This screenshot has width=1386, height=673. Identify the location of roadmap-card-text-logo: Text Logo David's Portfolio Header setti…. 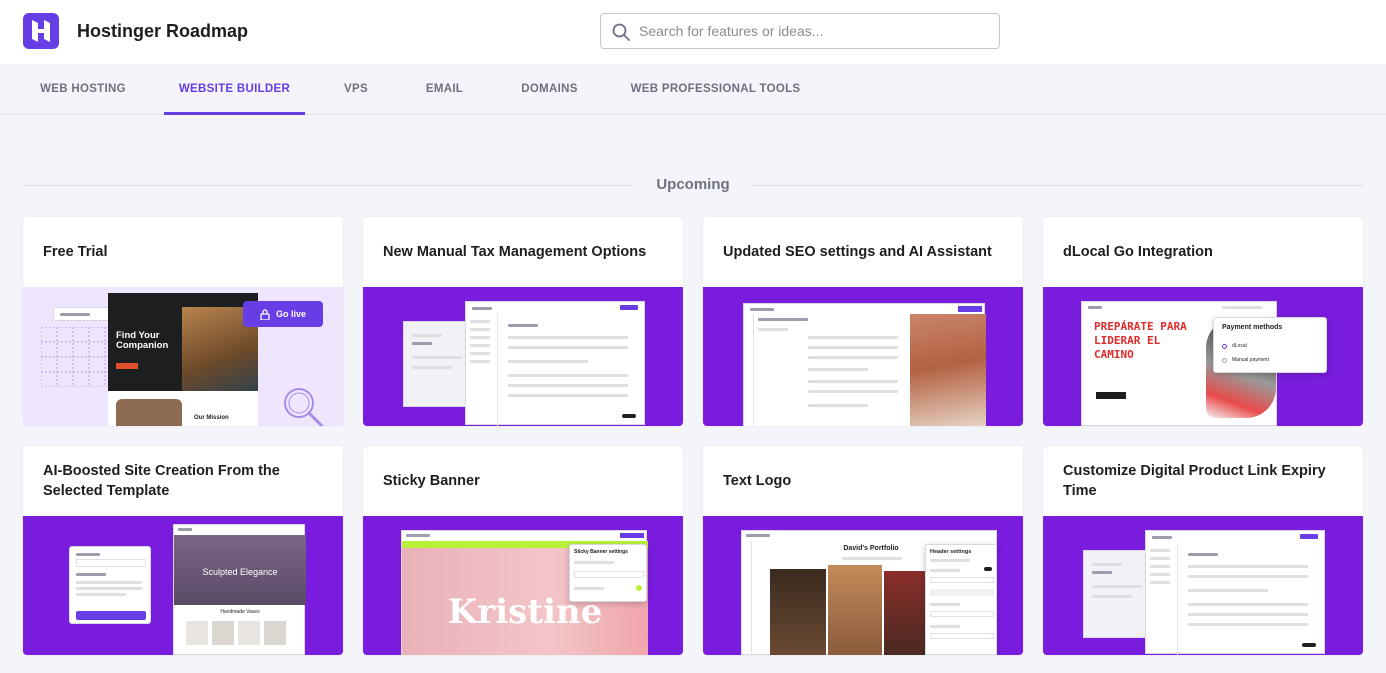
(863, 550).